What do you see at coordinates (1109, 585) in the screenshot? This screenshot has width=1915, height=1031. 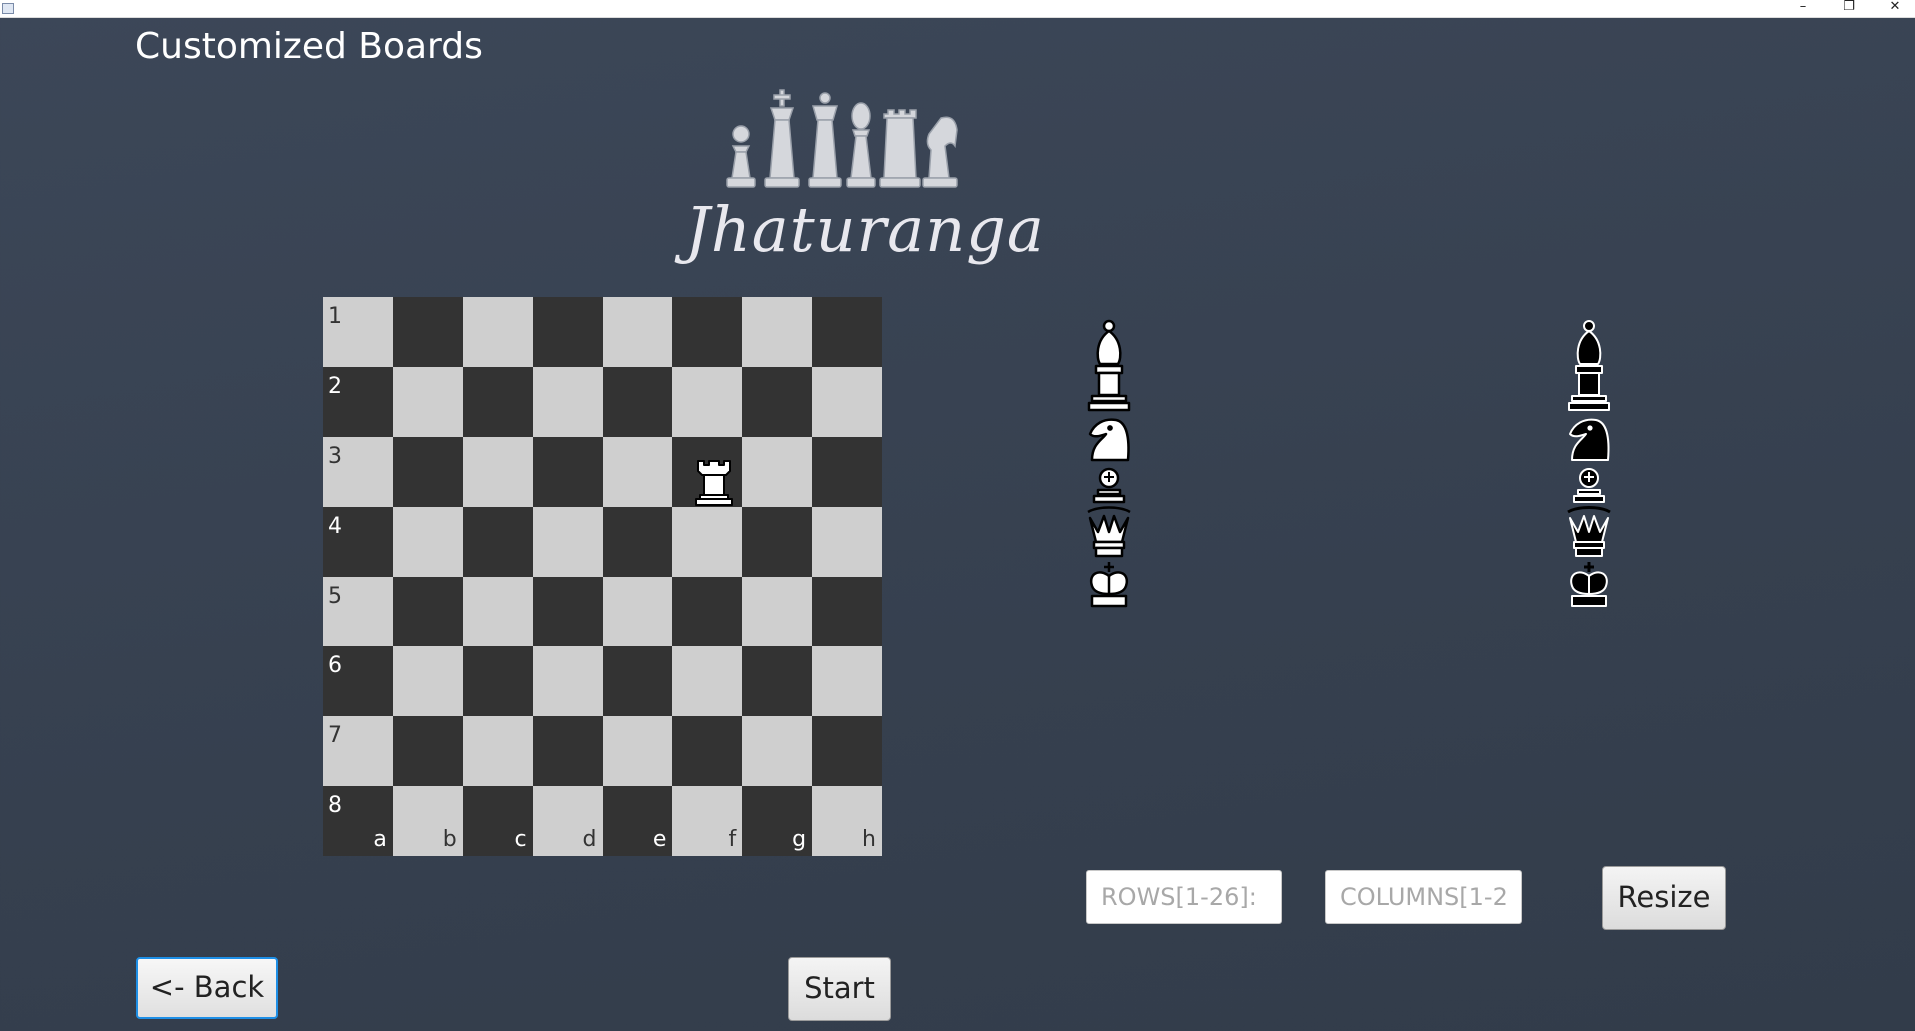 I see `white-king-icon` at bounding box center [1109, 585].